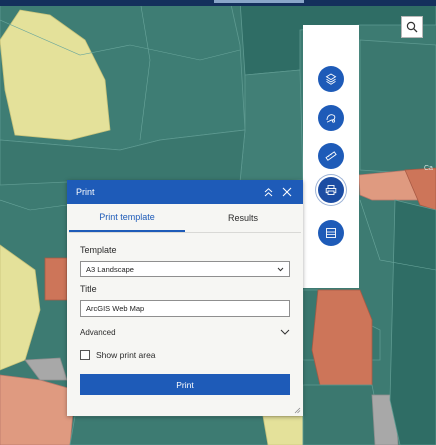  I want to click on tab-print-template: Print template, so click(127, 218).